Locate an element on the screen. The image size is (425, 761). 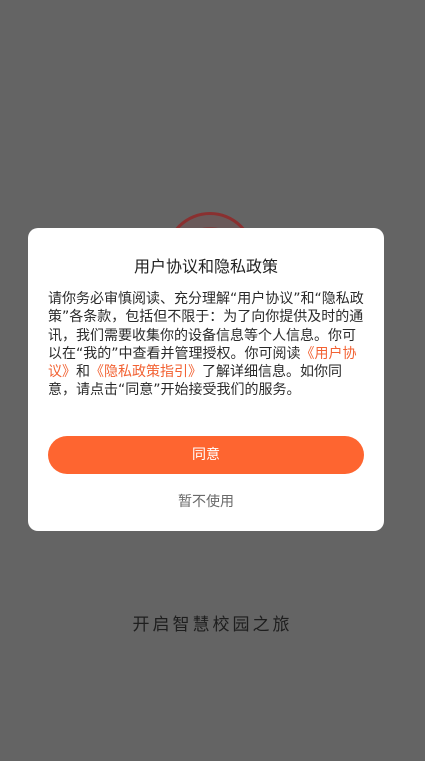
privacy-guide-link: 《隐私政策指引》 is located at coordinates (146, 372).